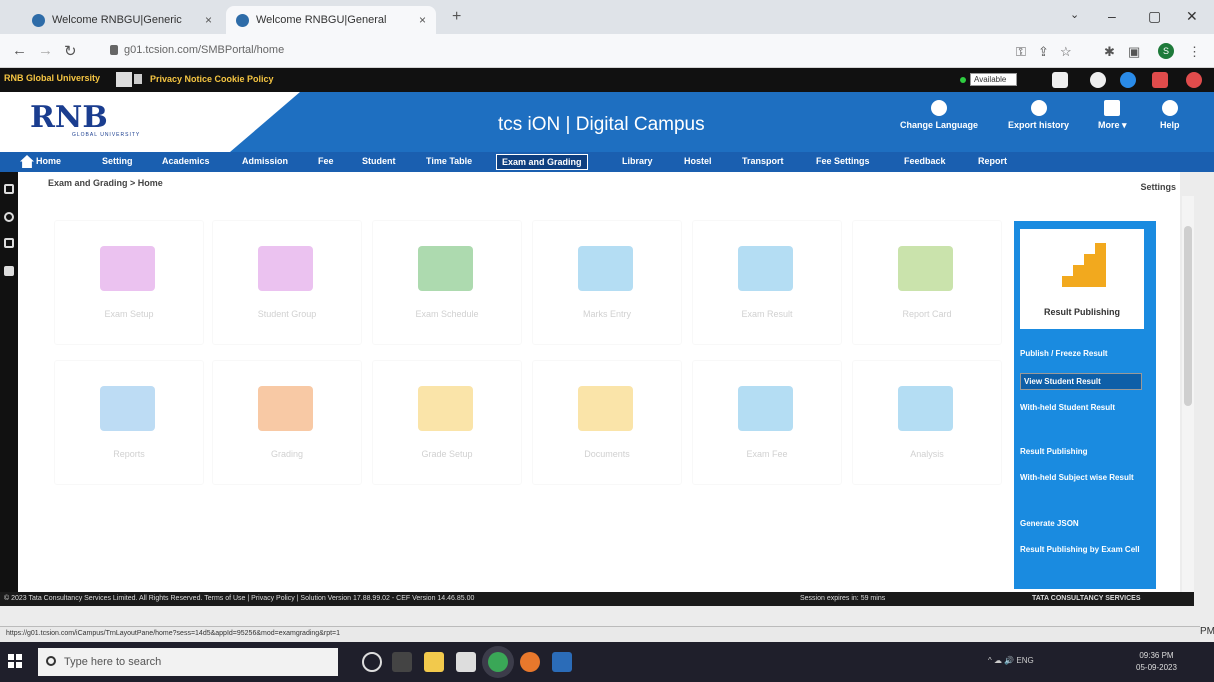 The height and width of the screenshot is (682, 1214). What do you see at coordinates (449, 161) in the screenshot?
I see `nav-time-table: Time Table` at bounding box center [449, 161].